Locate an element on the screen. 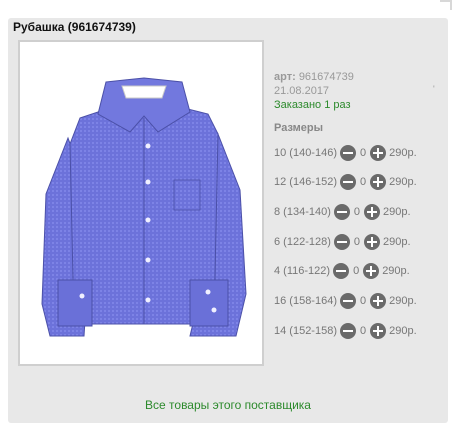 Image resolution: width=466 pixels, height=432 pixels. size-row: 10 (140-146) 0 290р. is located at coordinates (345, 153).